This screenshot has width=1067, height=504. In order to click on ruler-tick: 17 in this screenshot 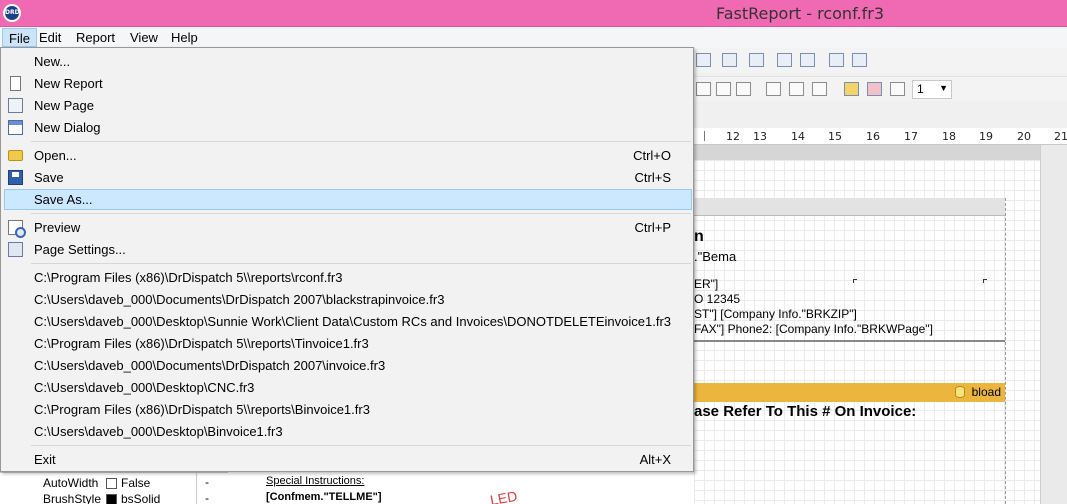, I will do `click(911, 136)`.